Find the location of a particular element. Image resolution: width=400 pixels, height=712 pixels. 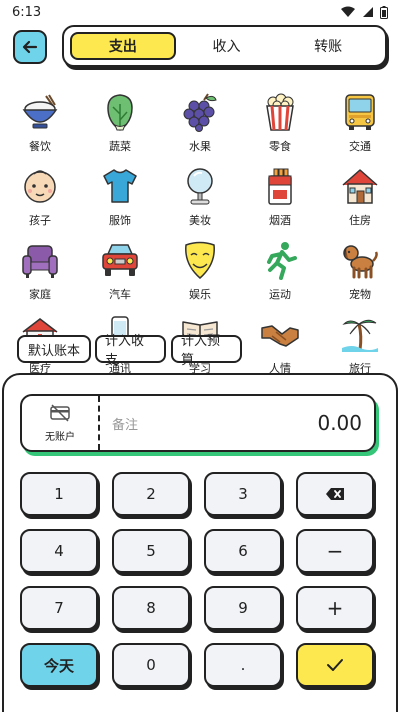

battery-icon is located at coordinates (384, 12).